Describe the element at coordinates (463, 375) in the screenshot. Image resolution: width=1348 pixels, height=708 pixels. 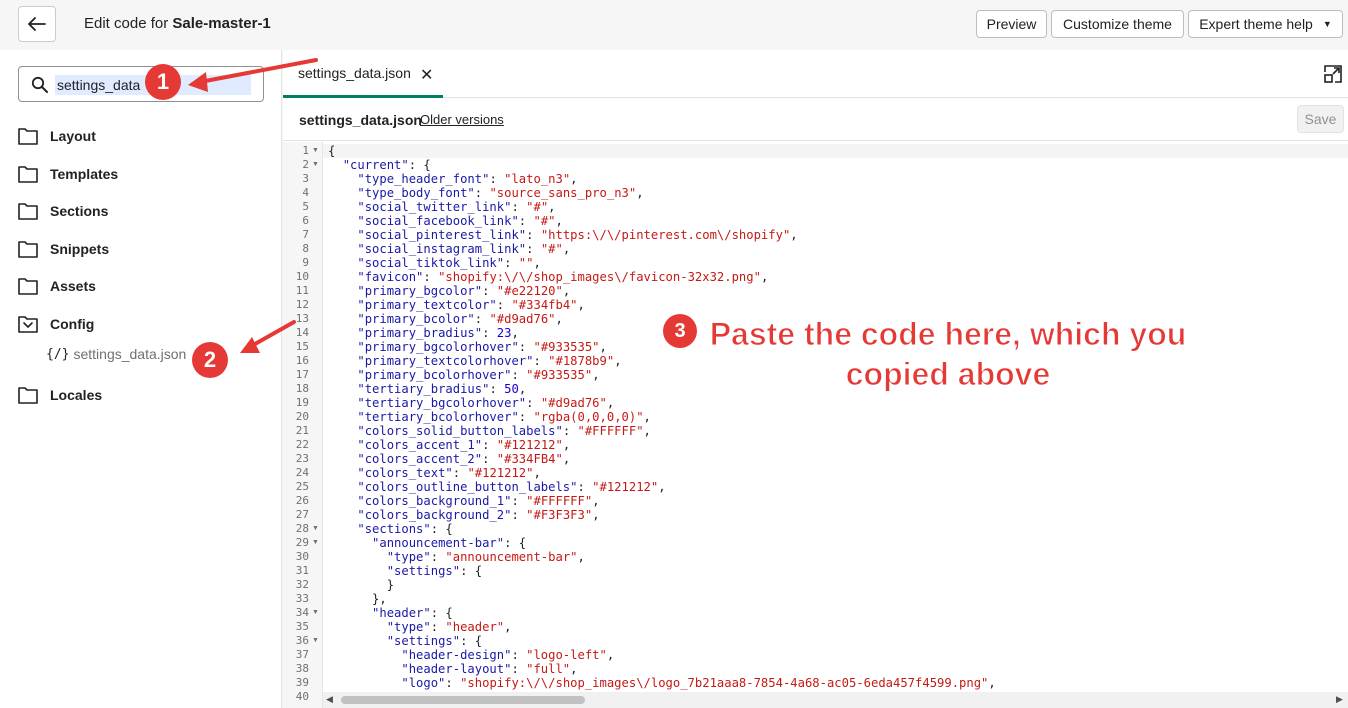
I see `code-line: "primary_bcolorhover": "#933535",` at that location.